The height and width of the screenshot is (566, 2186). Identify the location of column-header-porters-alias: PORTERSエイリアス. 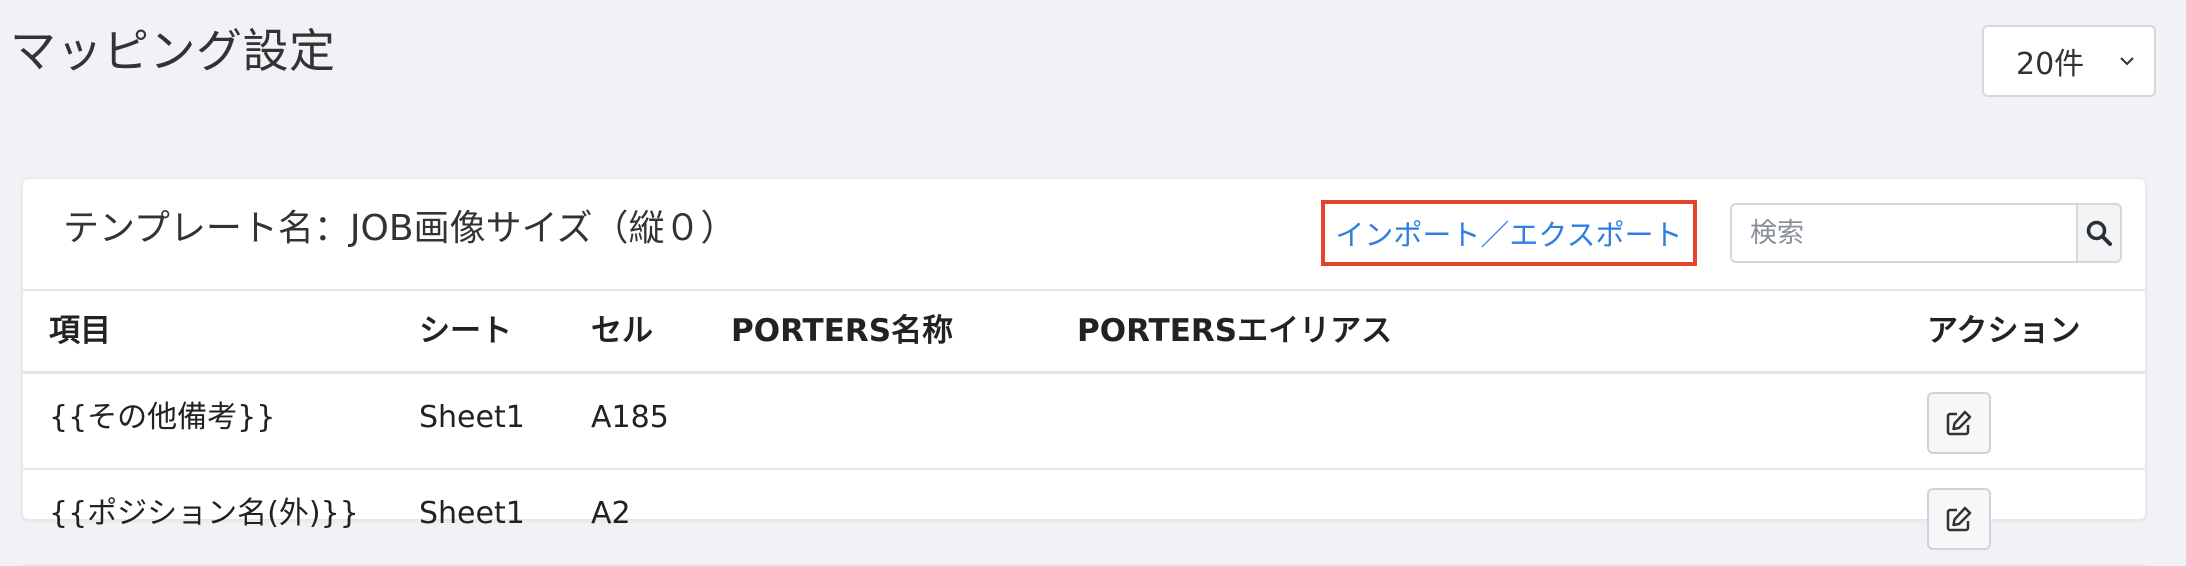
(1235, 331).